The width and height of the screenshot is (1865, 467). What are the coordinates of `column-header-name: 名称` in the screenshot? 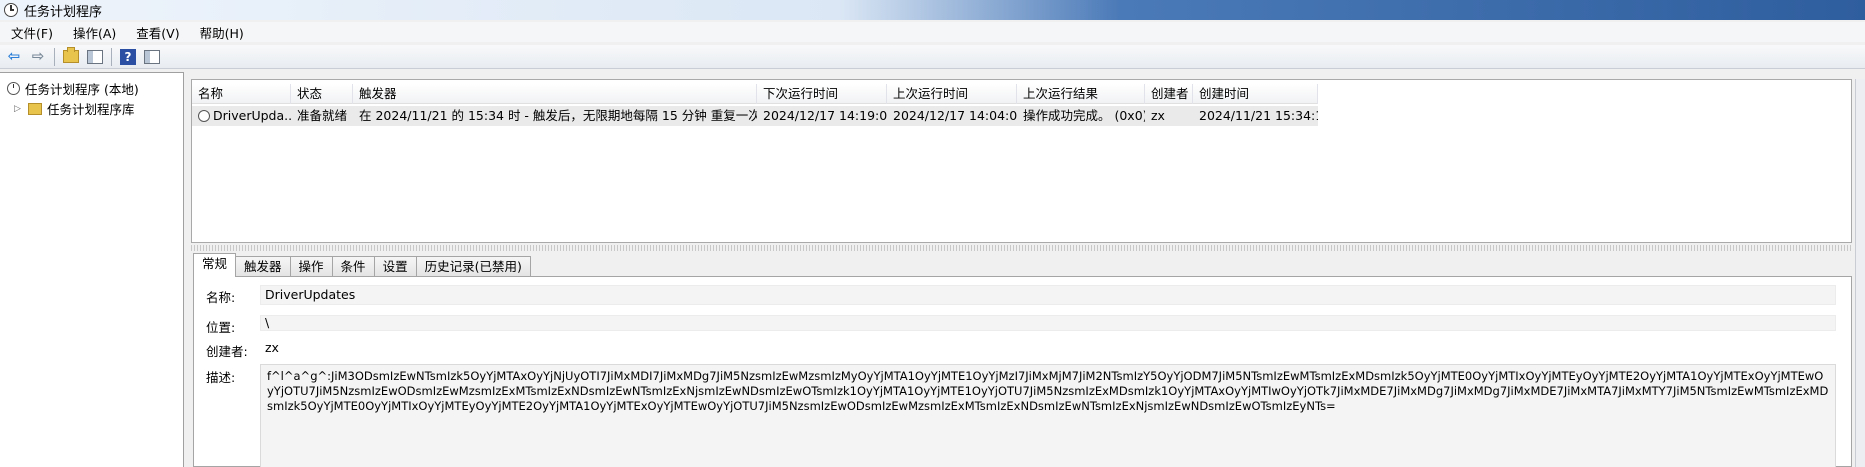 It's located at (241, 93).